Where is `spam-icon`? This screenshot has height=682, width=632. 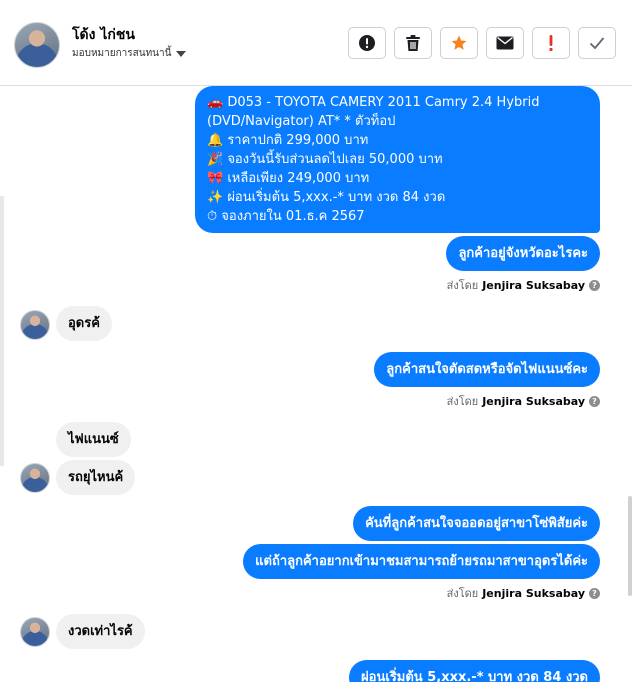
spam-icon is located at coordinates (367, 43).